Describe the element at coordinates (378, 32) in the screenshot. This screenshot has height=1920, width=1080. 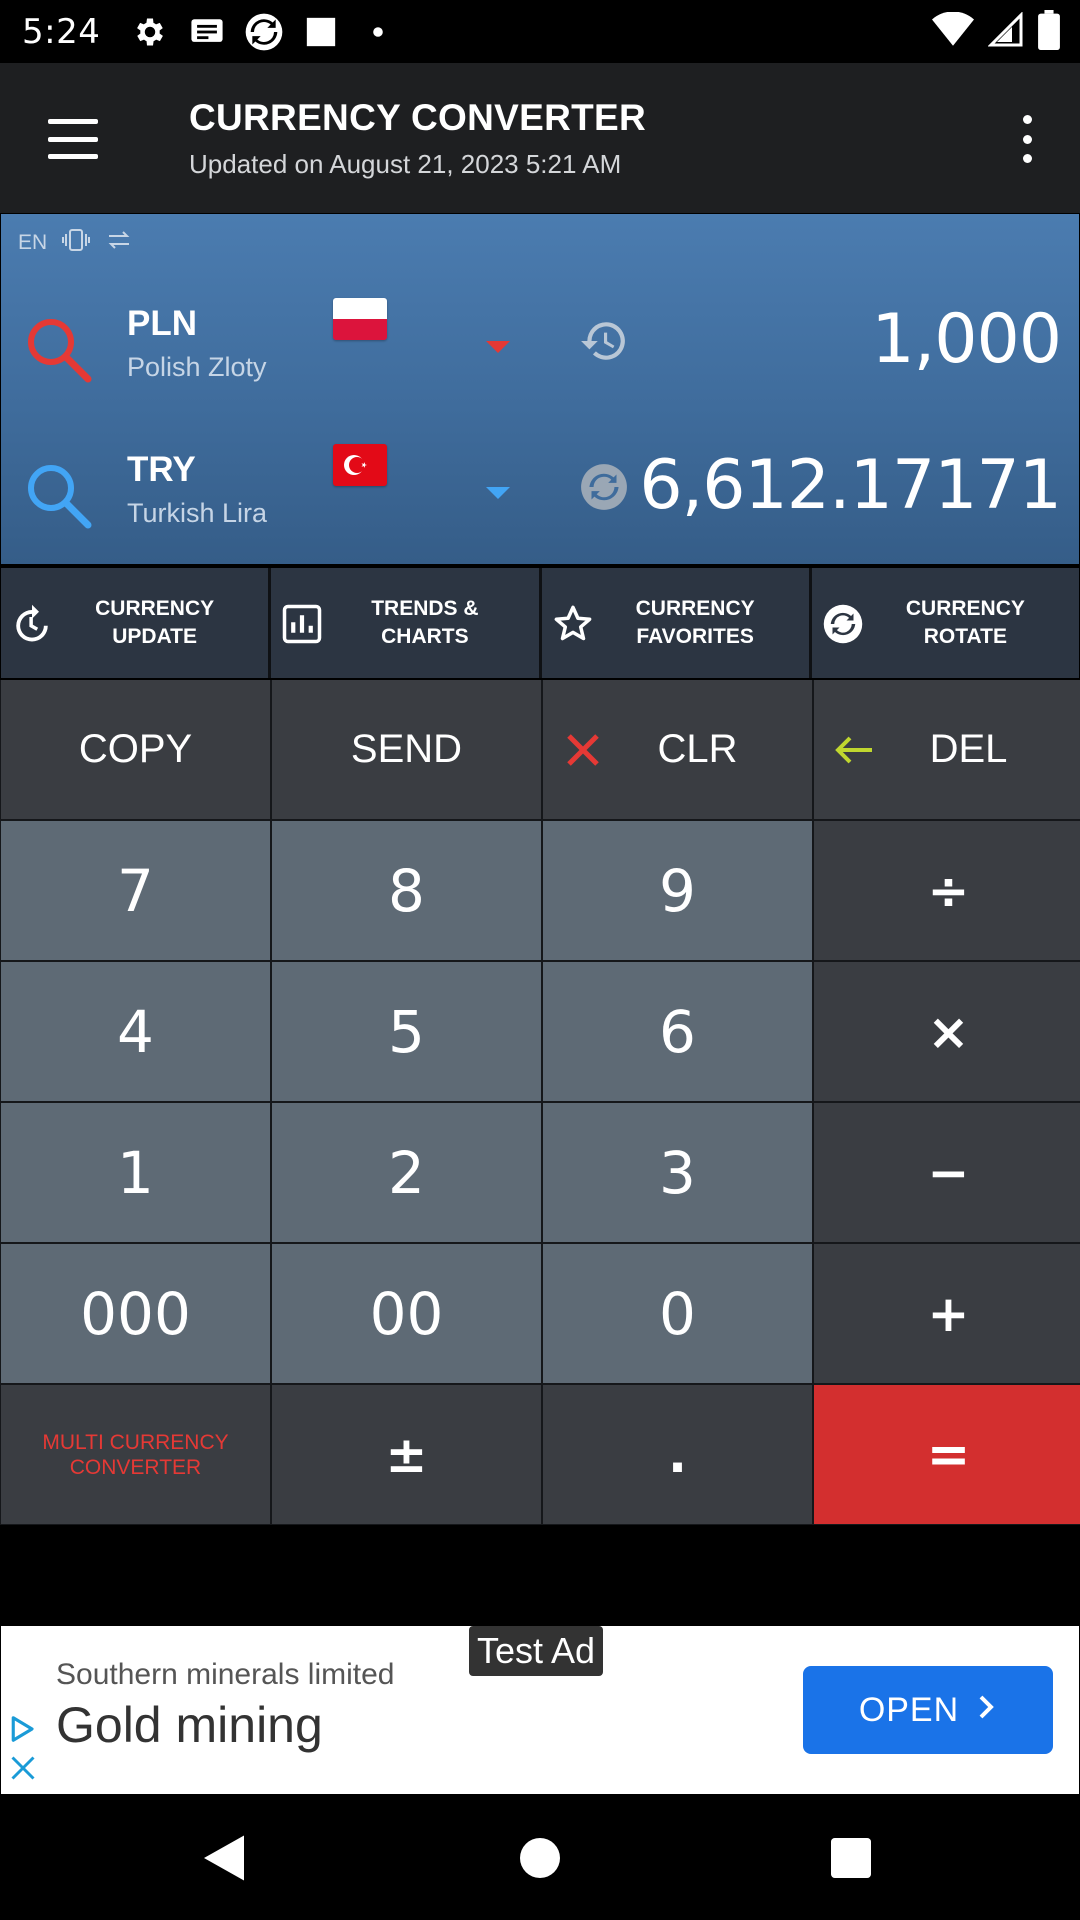
I see `dot-icon` at that location.